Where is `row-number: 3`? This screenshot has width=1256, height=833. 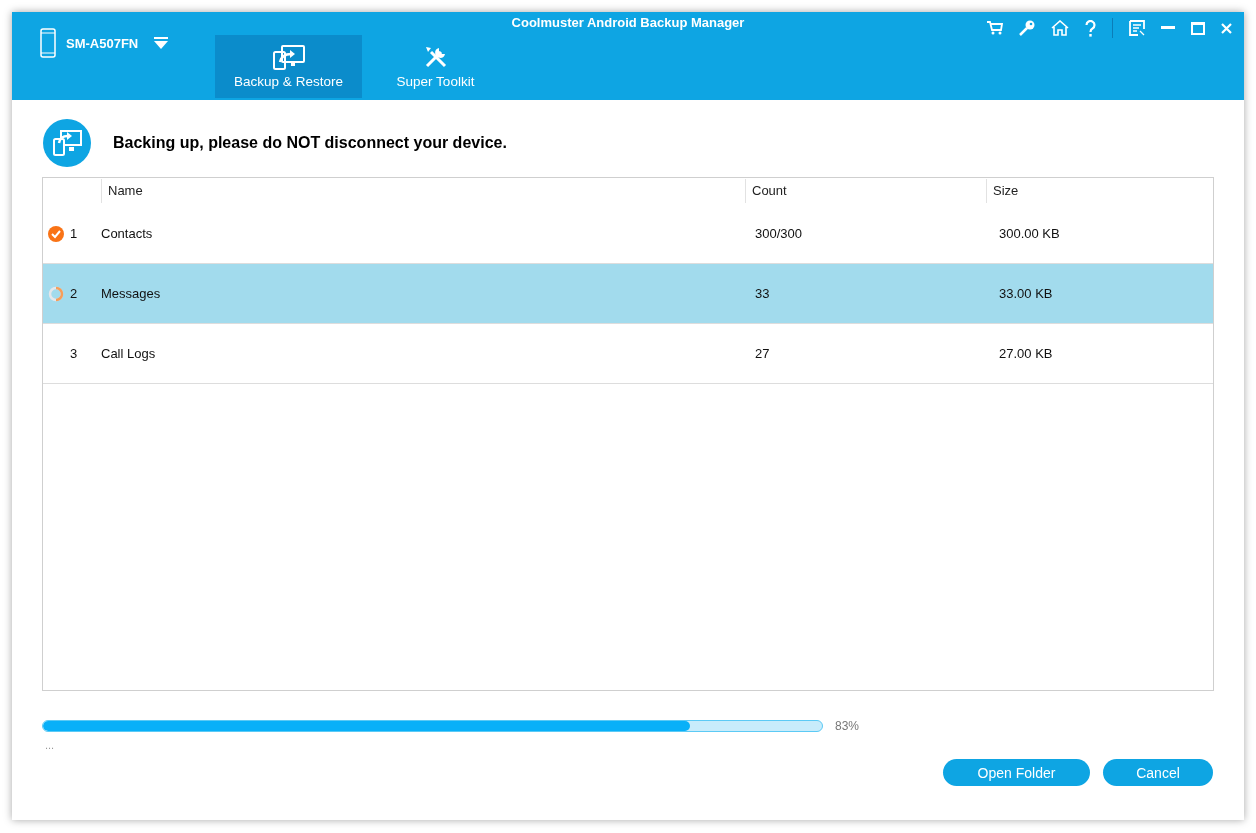 row-number: 3 is located at coordinates (74, 353).